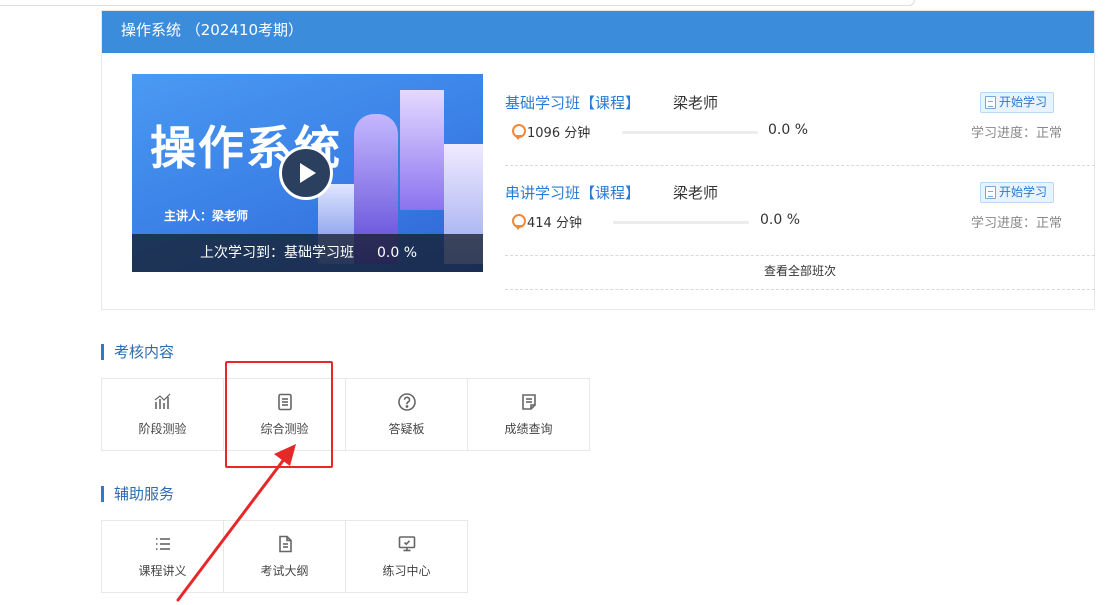 This screenshot has width=1113, height=605. What do you see at coordinates (800, 273) in the screenshot?
I see `view-all-classes-link: 查看全部班次` at bounding box center [800, 273].